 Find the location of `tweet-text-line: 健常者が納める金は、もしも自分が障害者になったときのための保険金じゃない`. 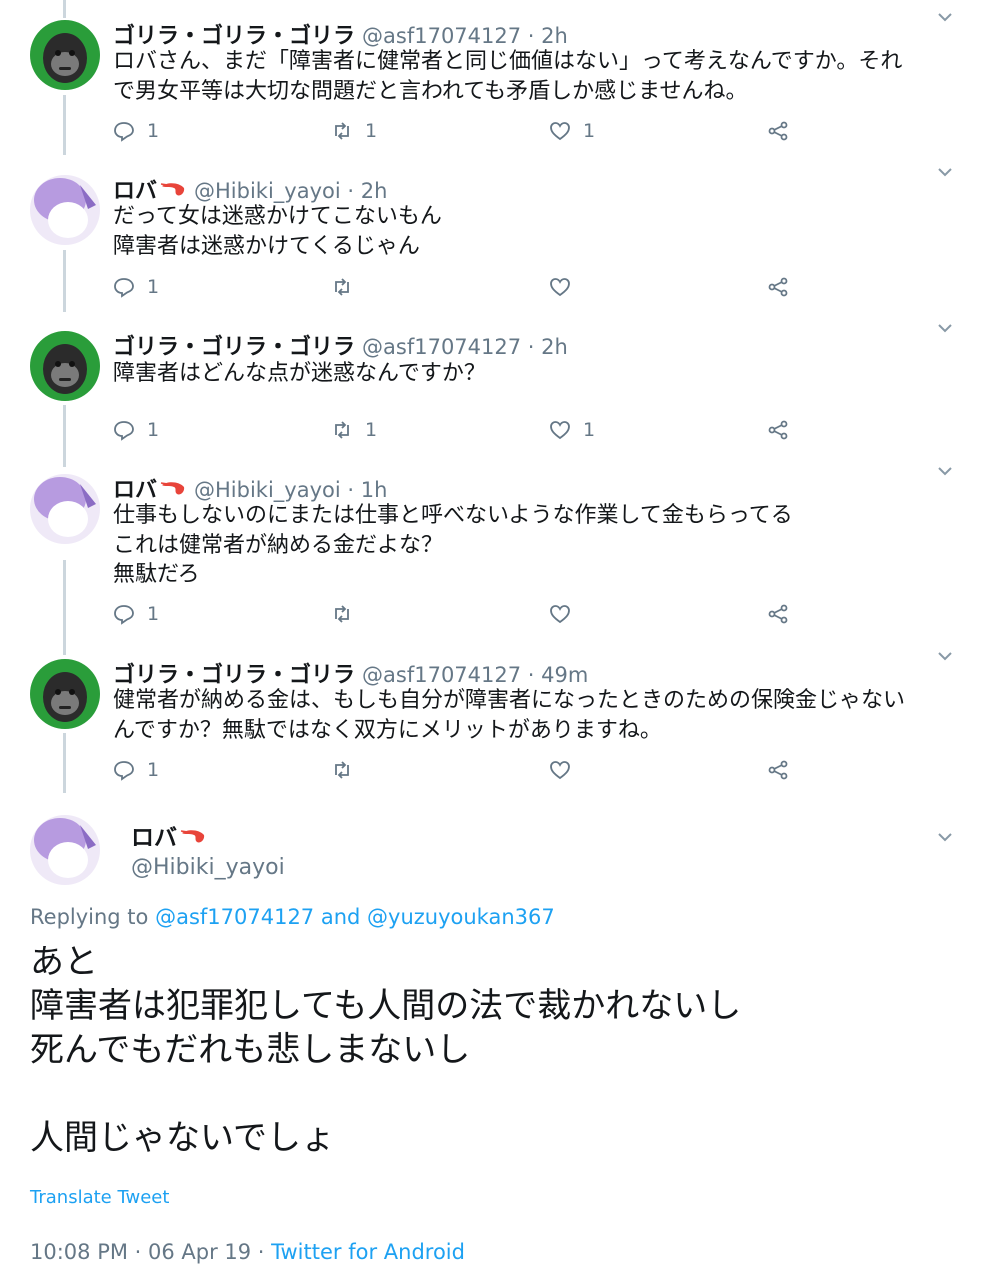

tweet-text-line: 健常者が納める金は、もしも自分が障害者になったときのための保険金じゃない is located at coordinates (509, 700).